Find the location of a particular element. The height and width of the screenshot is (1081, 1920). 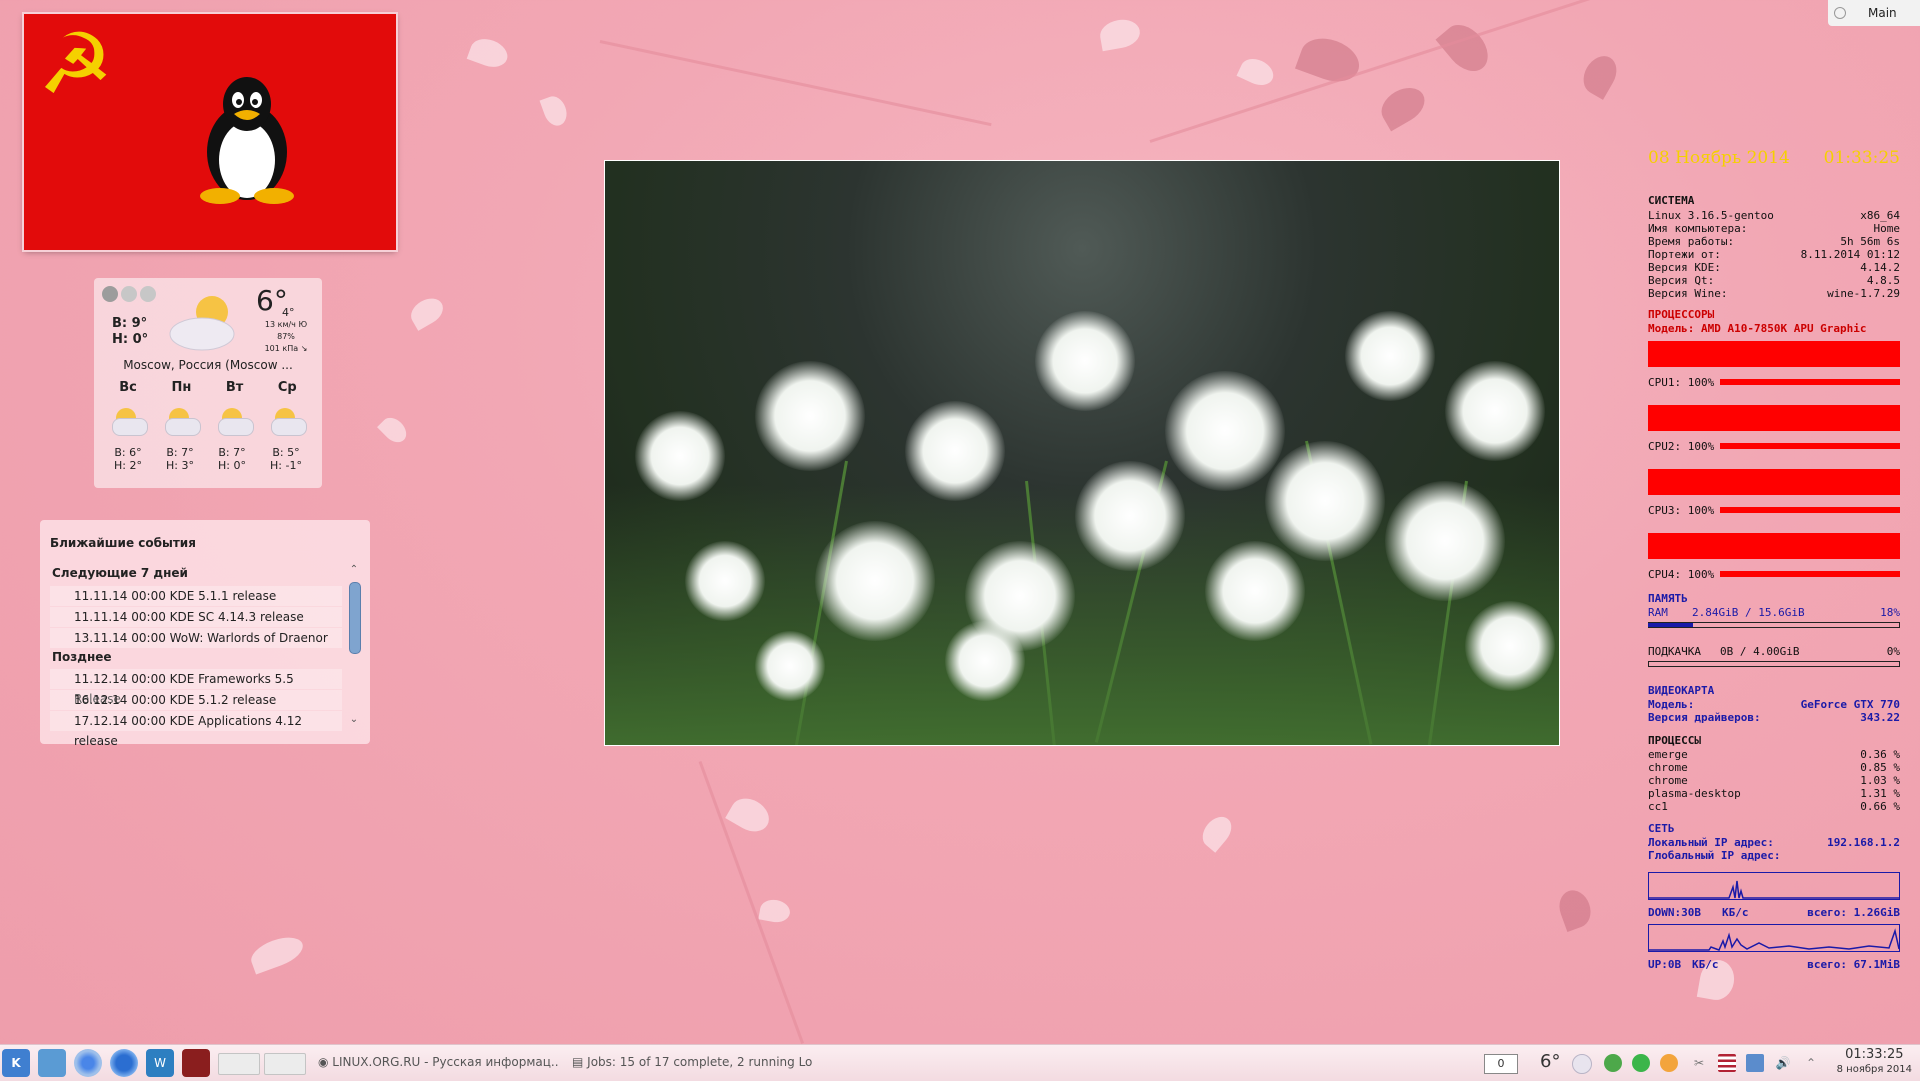

forecast-day: В: 6° Н: 2° is located at coordinates (128, 459).